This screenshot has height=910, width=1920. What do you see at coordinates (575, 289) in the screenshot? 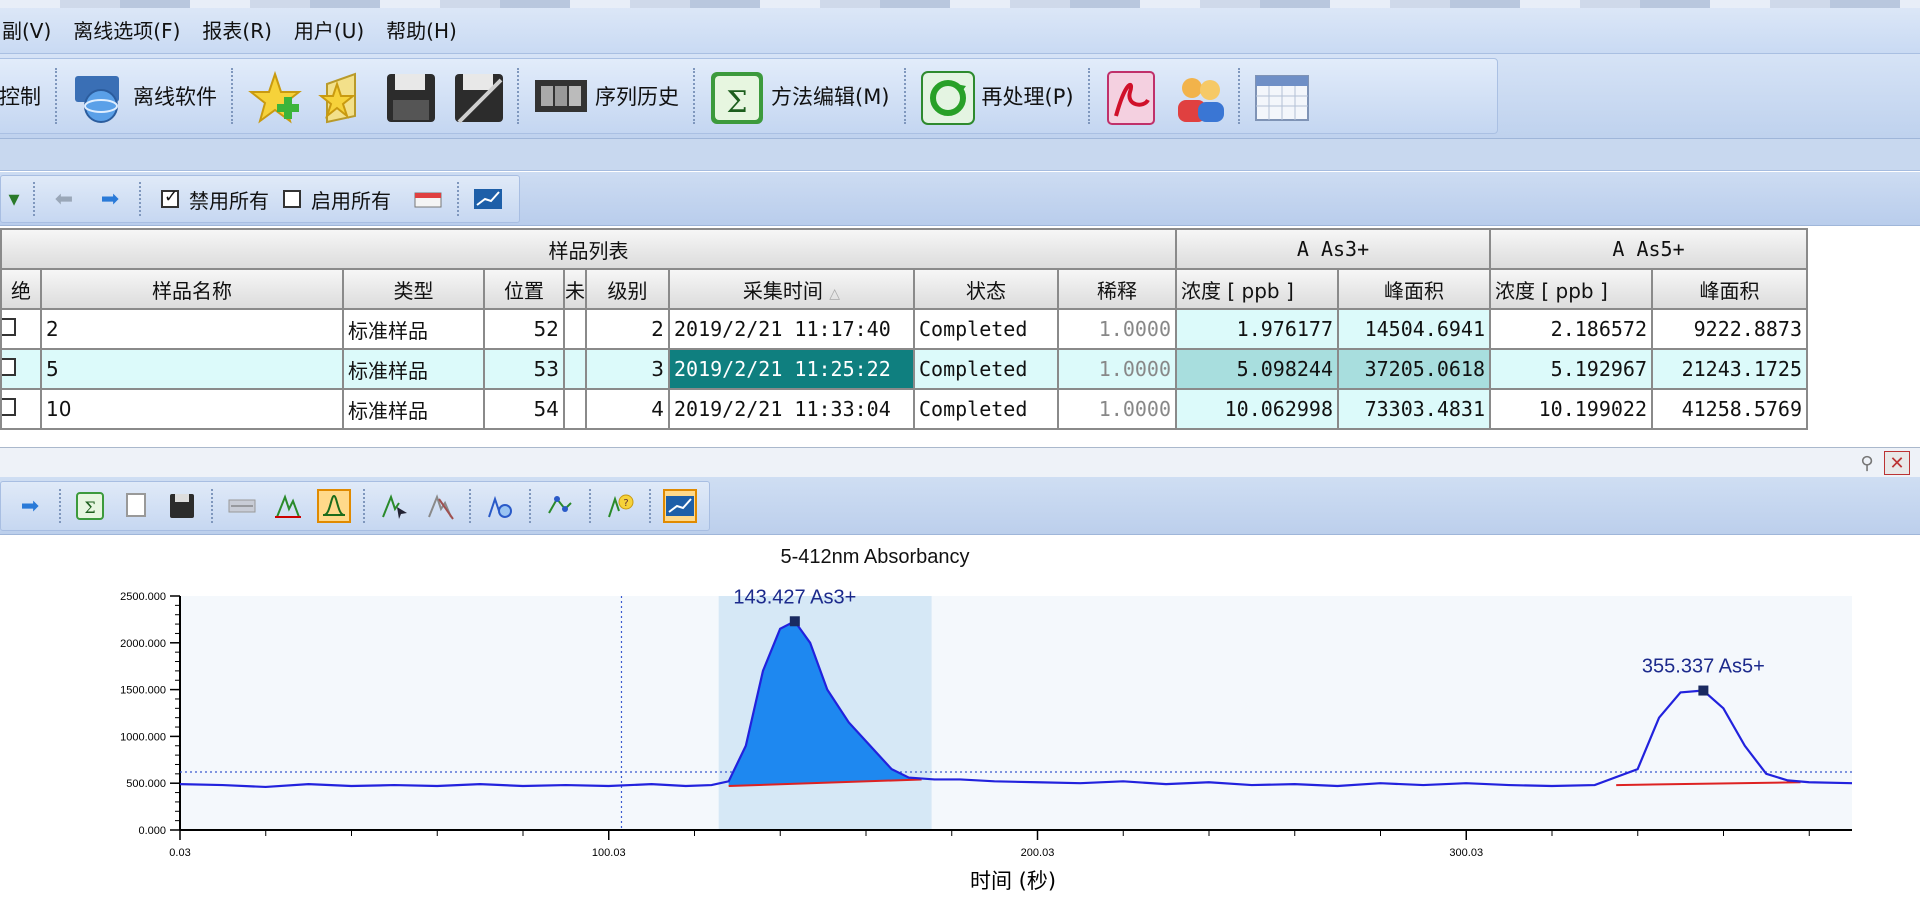
I see `col-header-narrow: 未` at bounding box center [575, 289].